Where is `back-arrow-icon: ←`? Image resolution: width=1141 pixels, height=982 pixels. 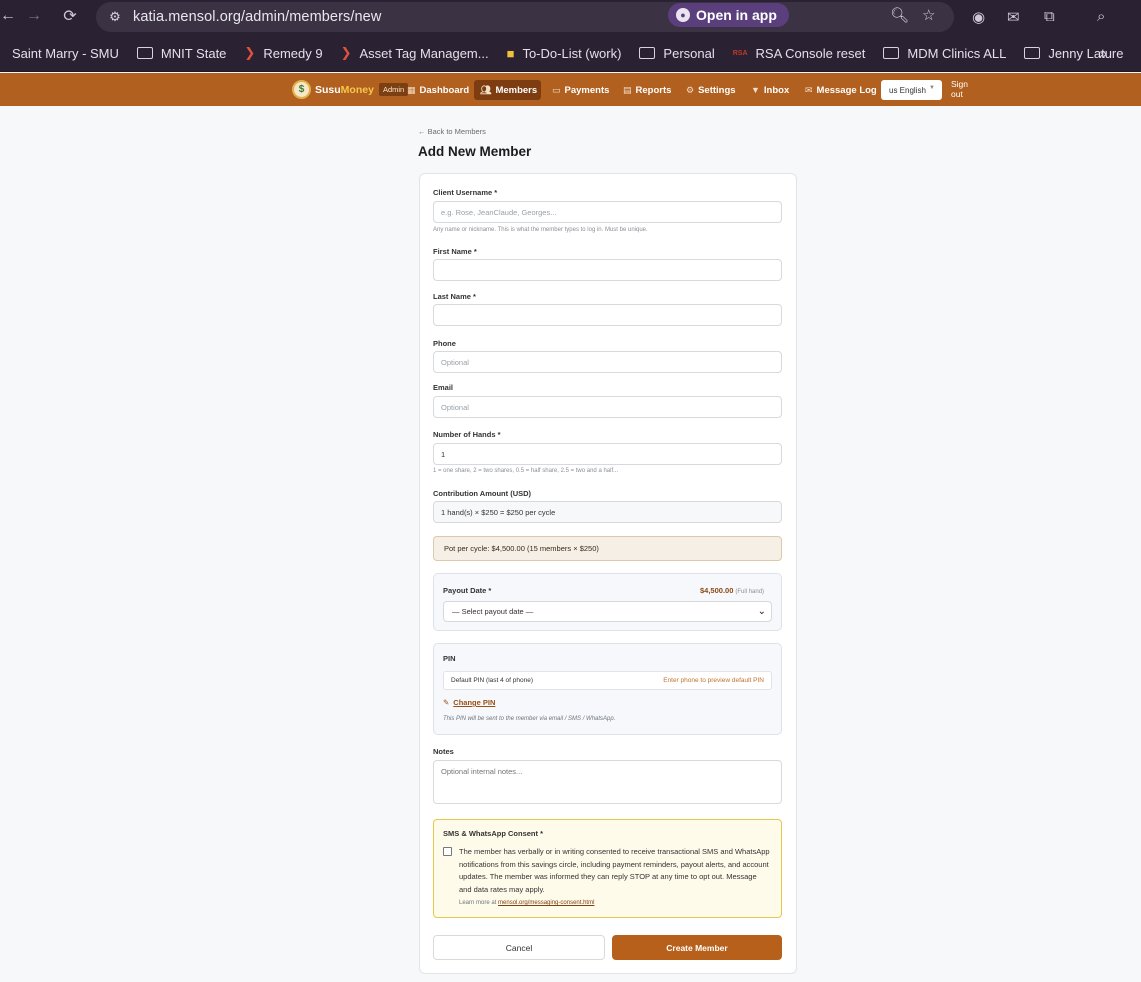 back-arrow-icon: ← is located at coordinates (11, 16).